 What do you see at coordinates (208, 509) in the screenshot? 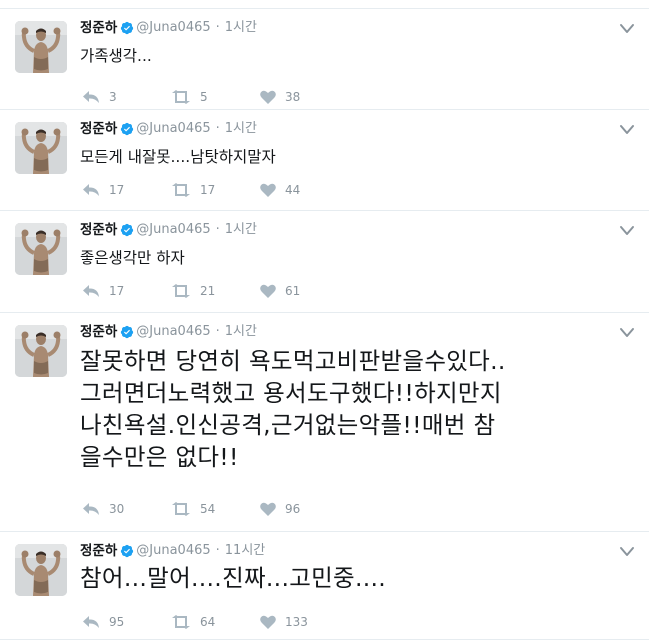
I see `retweet-count: 54` at bounding box center [208, 509].